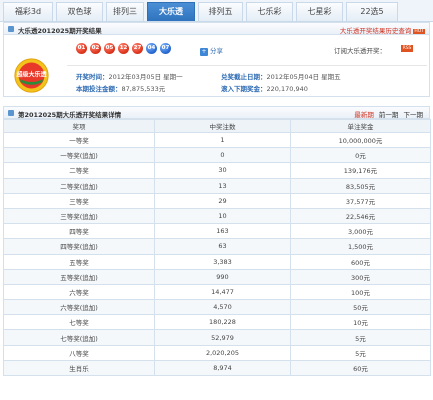  I want to click on winner-count-cell: 4,570, so click(222, 307).